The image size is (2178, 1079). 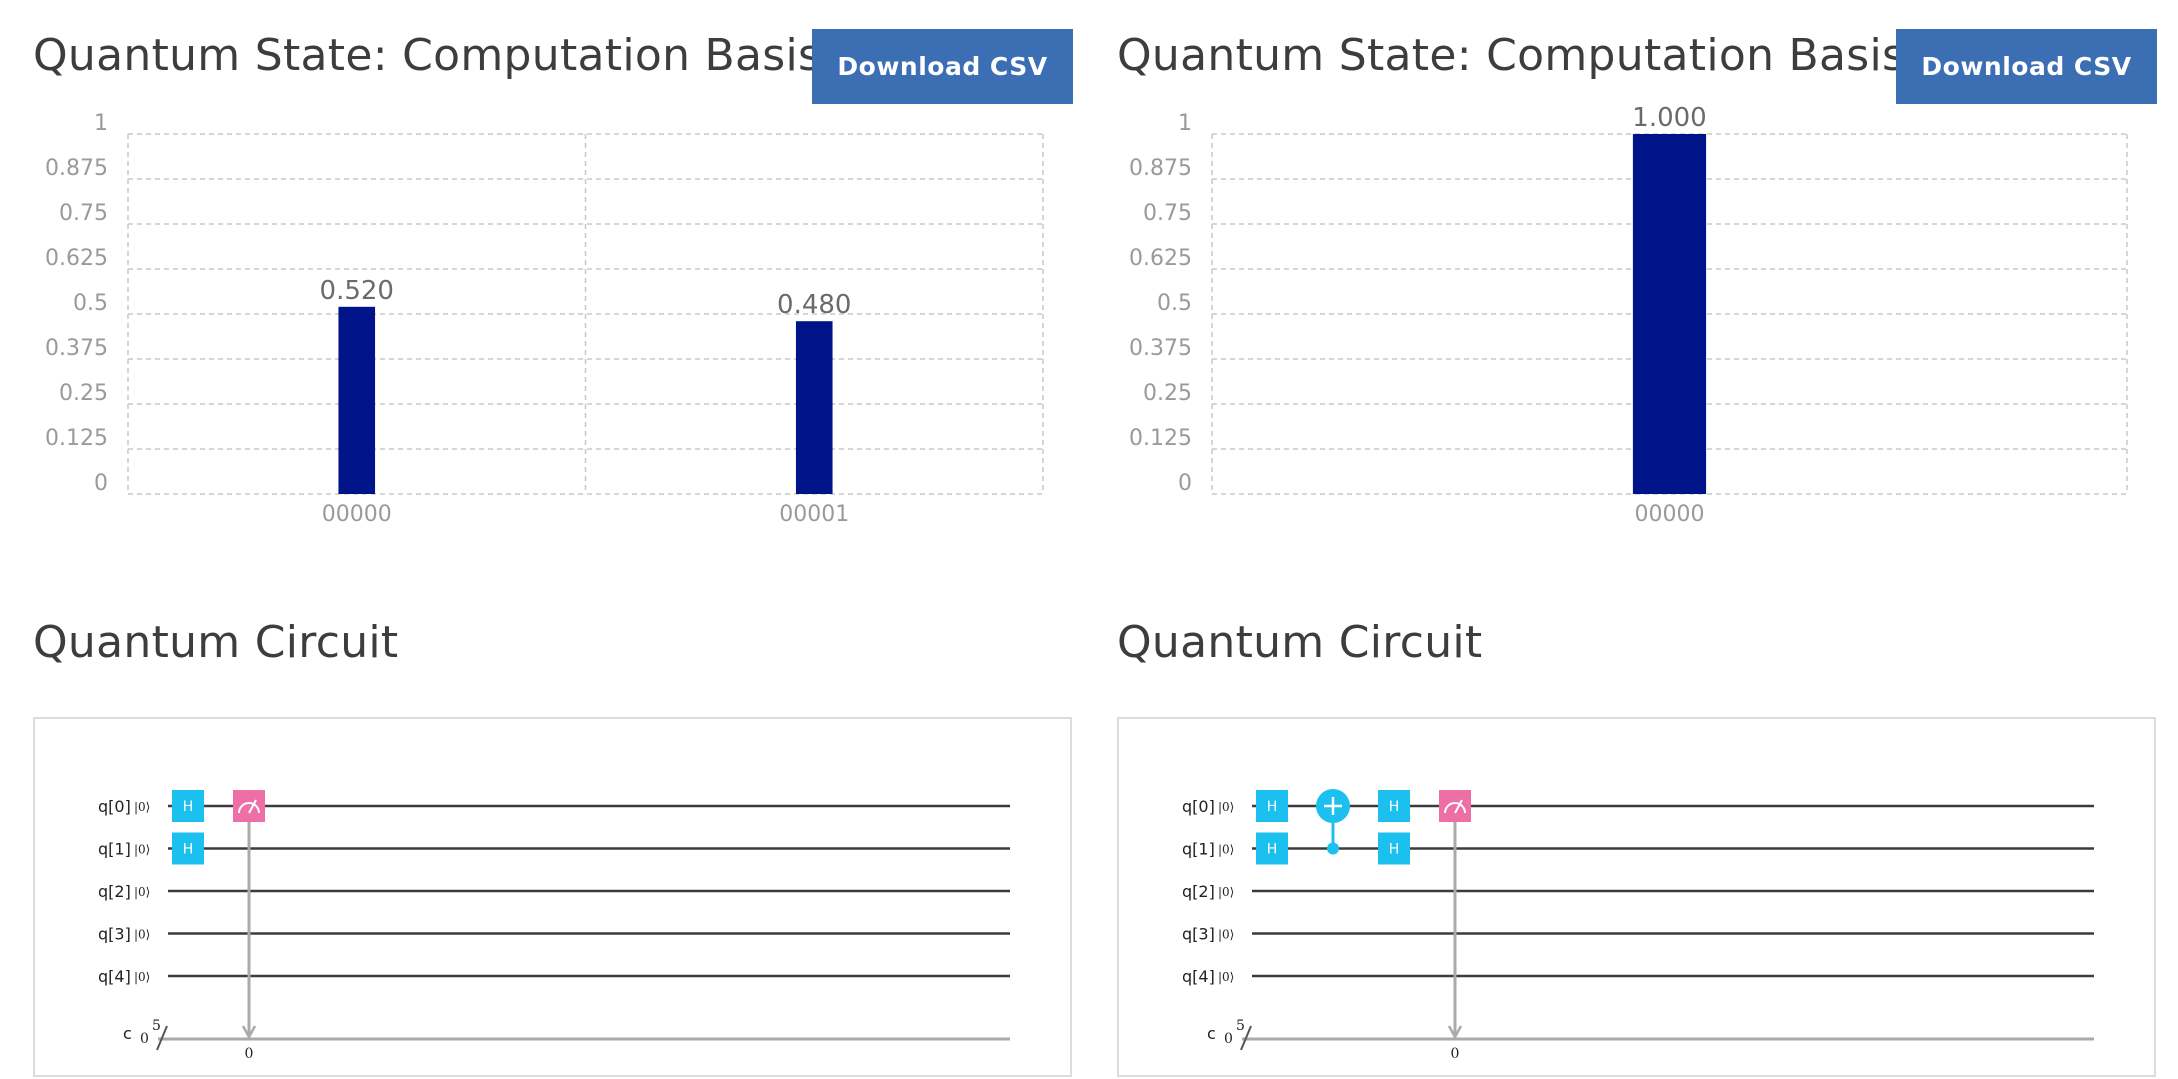 What do you see at coordinates (1669, 118) in the screenshot?
I see `bar-value-label: 1.000` at bounding box center [1669, 118].